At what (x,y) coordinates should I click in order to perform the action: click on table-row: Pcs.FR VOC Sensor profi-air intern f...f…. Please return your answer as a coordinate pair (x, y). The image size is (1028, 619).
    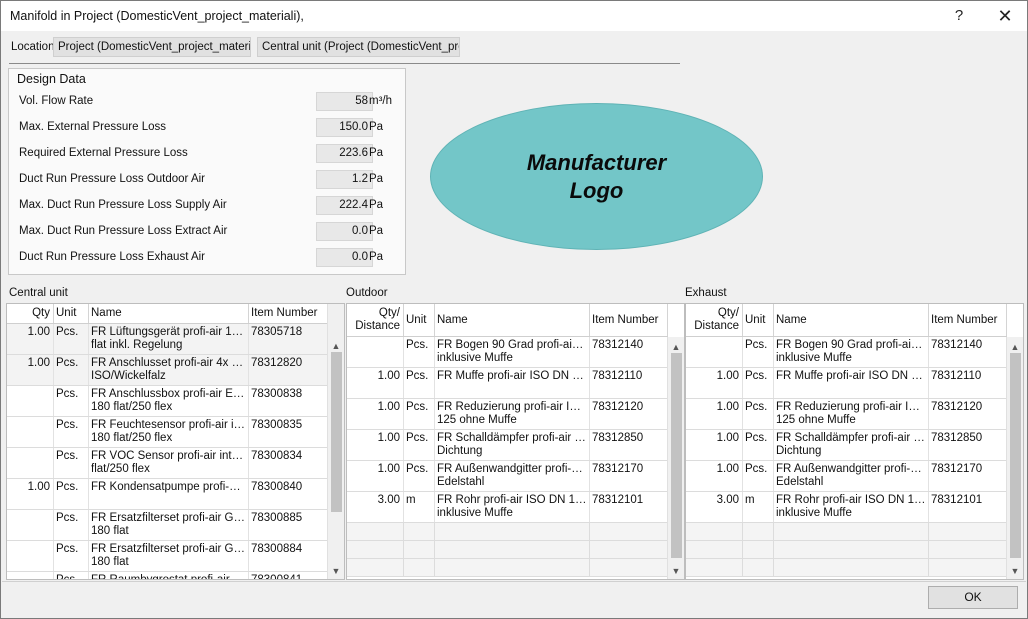
    Looking at the image, I should click on (167, 463).